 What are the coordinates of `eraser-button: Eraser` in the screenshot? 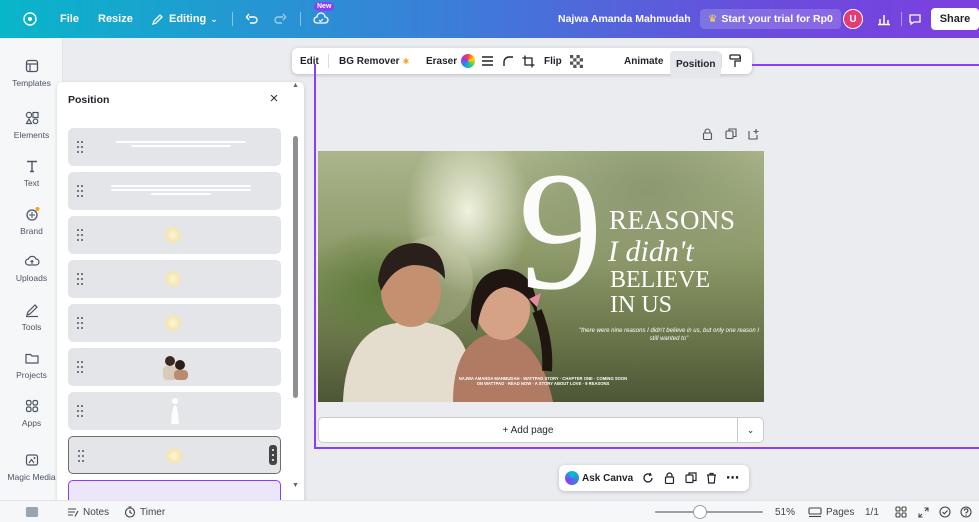 It's located at (441, 61).